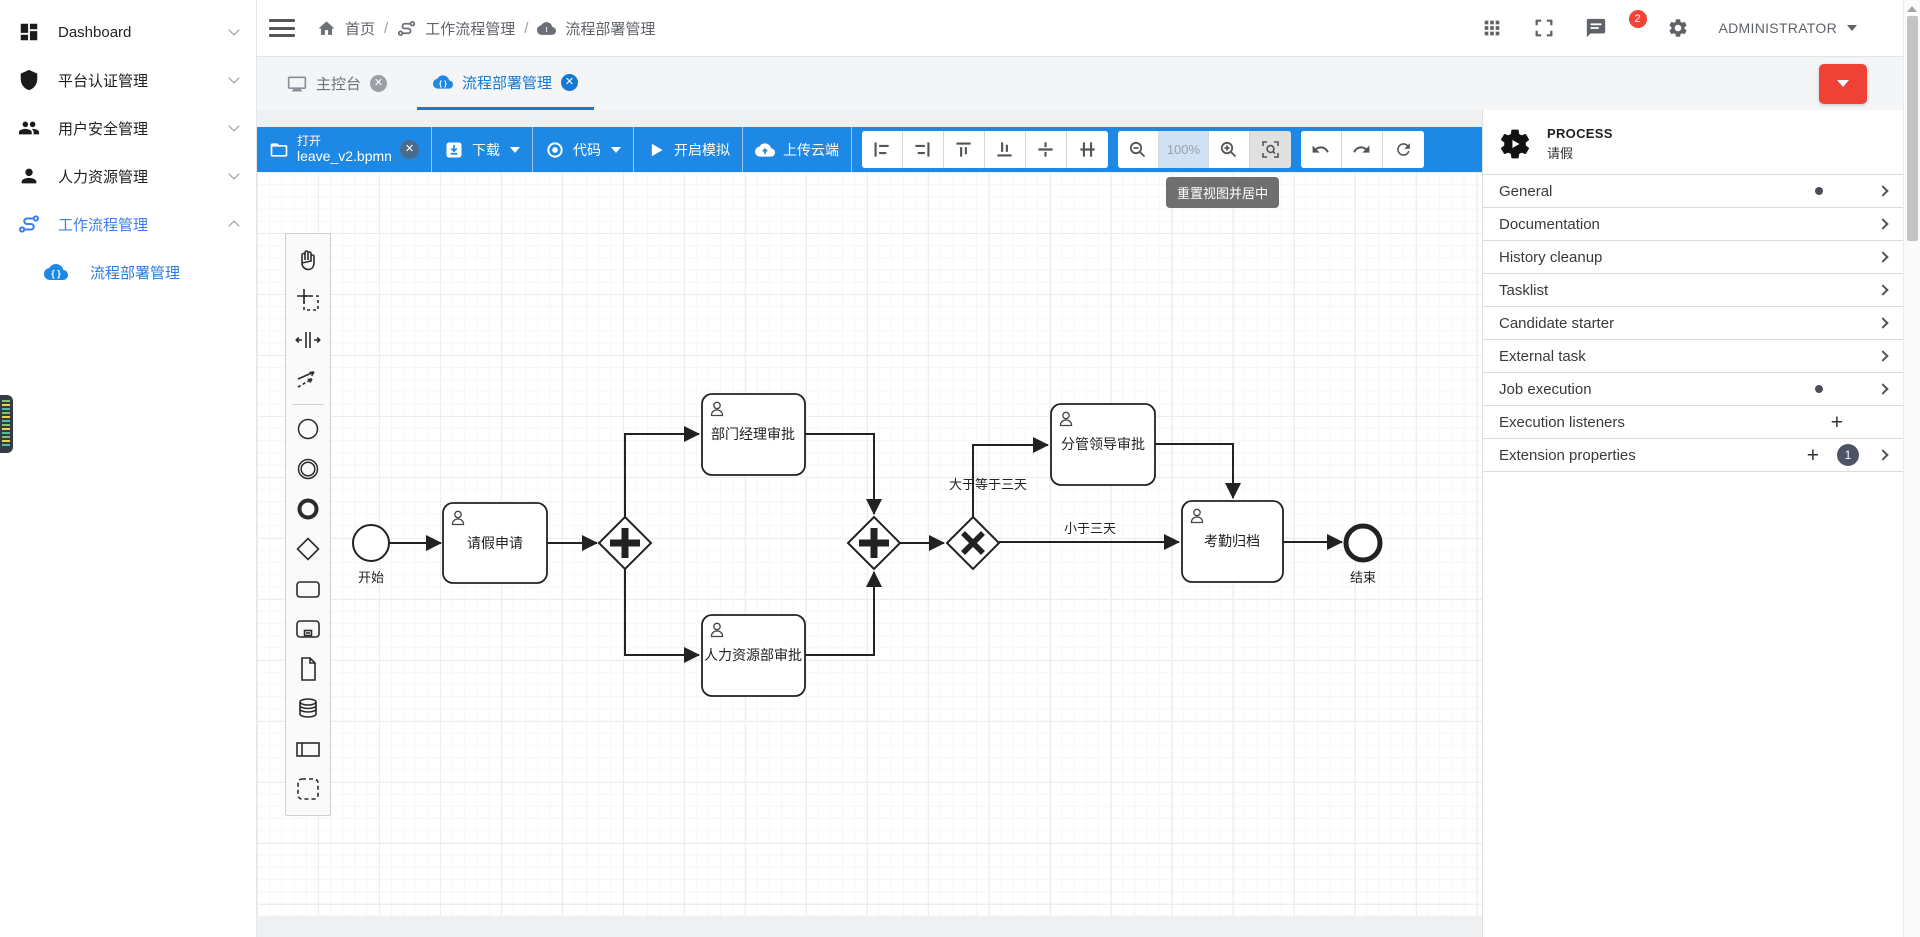 The image size is (1920, 937). Describe the element at coordinates (583, 149) in the screenshot. I see `code-button: 代码` at that location.